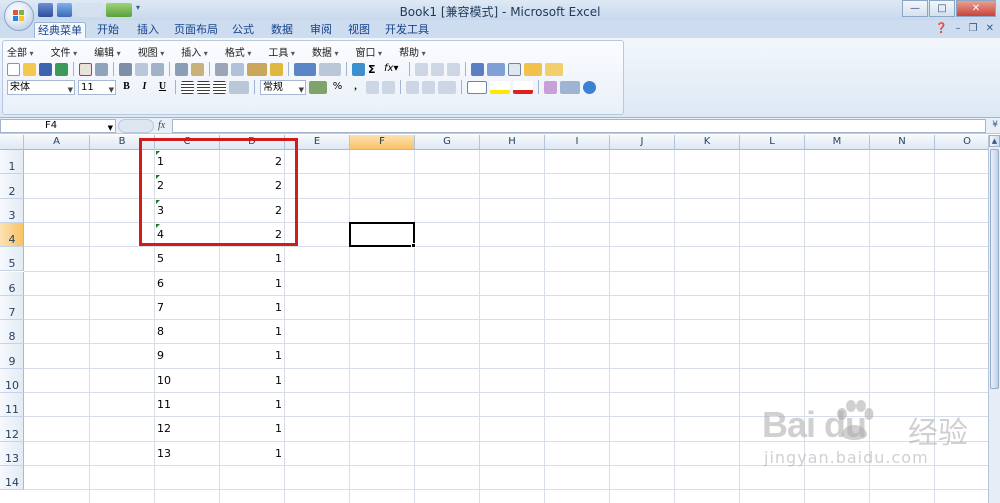 Image resolution: width=1000 pixels, height=503 pixels. Describe the element at coordinates (330, 69) in the screenshot. I see `redo-icon` at that location.